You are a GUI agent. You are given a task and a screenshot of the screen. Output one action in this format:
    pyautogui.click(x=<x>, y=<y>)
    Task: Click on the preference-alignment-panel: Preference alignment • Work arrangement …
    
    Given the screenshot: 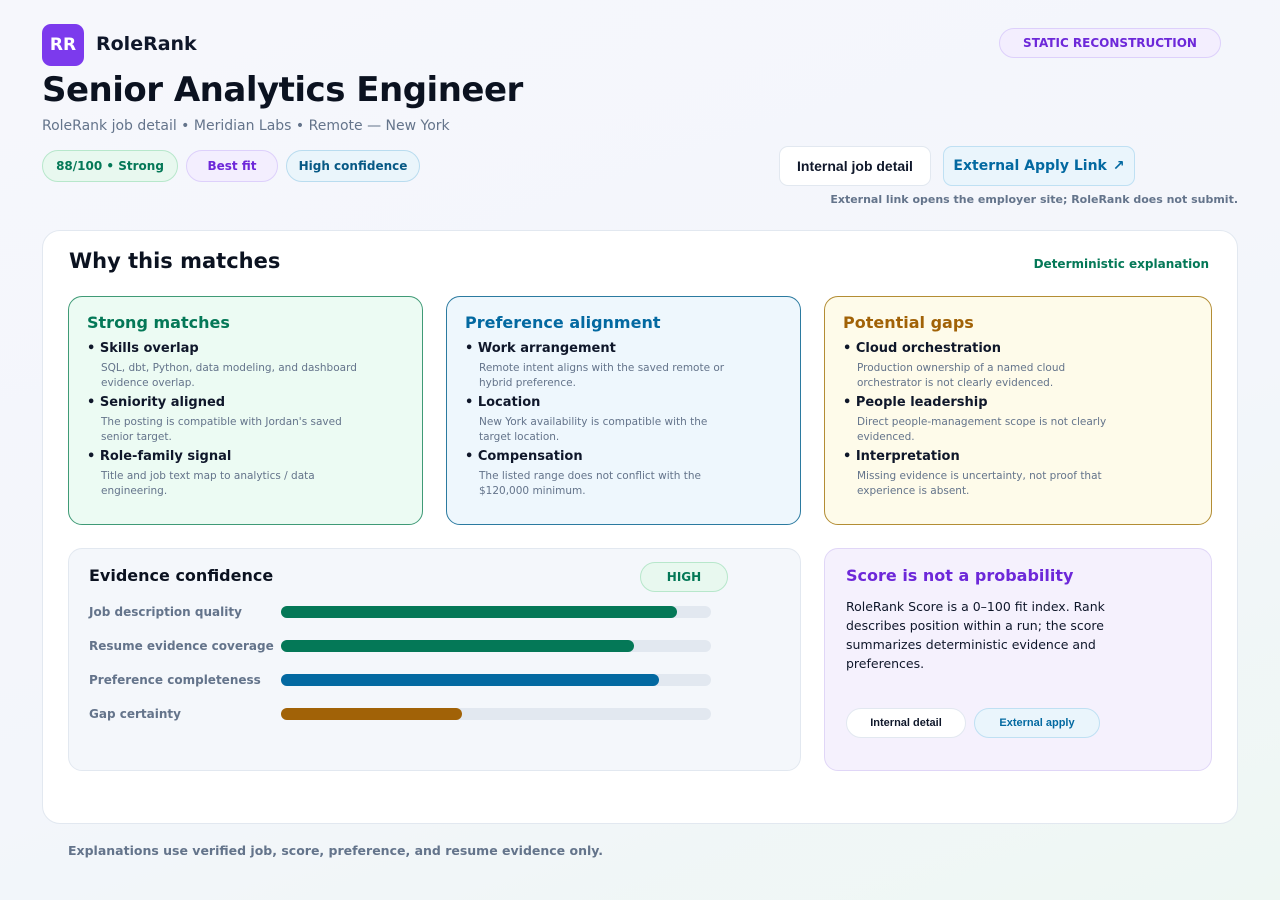 What is the action you would take?
    pyautogui.click(x=623, y=410)
    